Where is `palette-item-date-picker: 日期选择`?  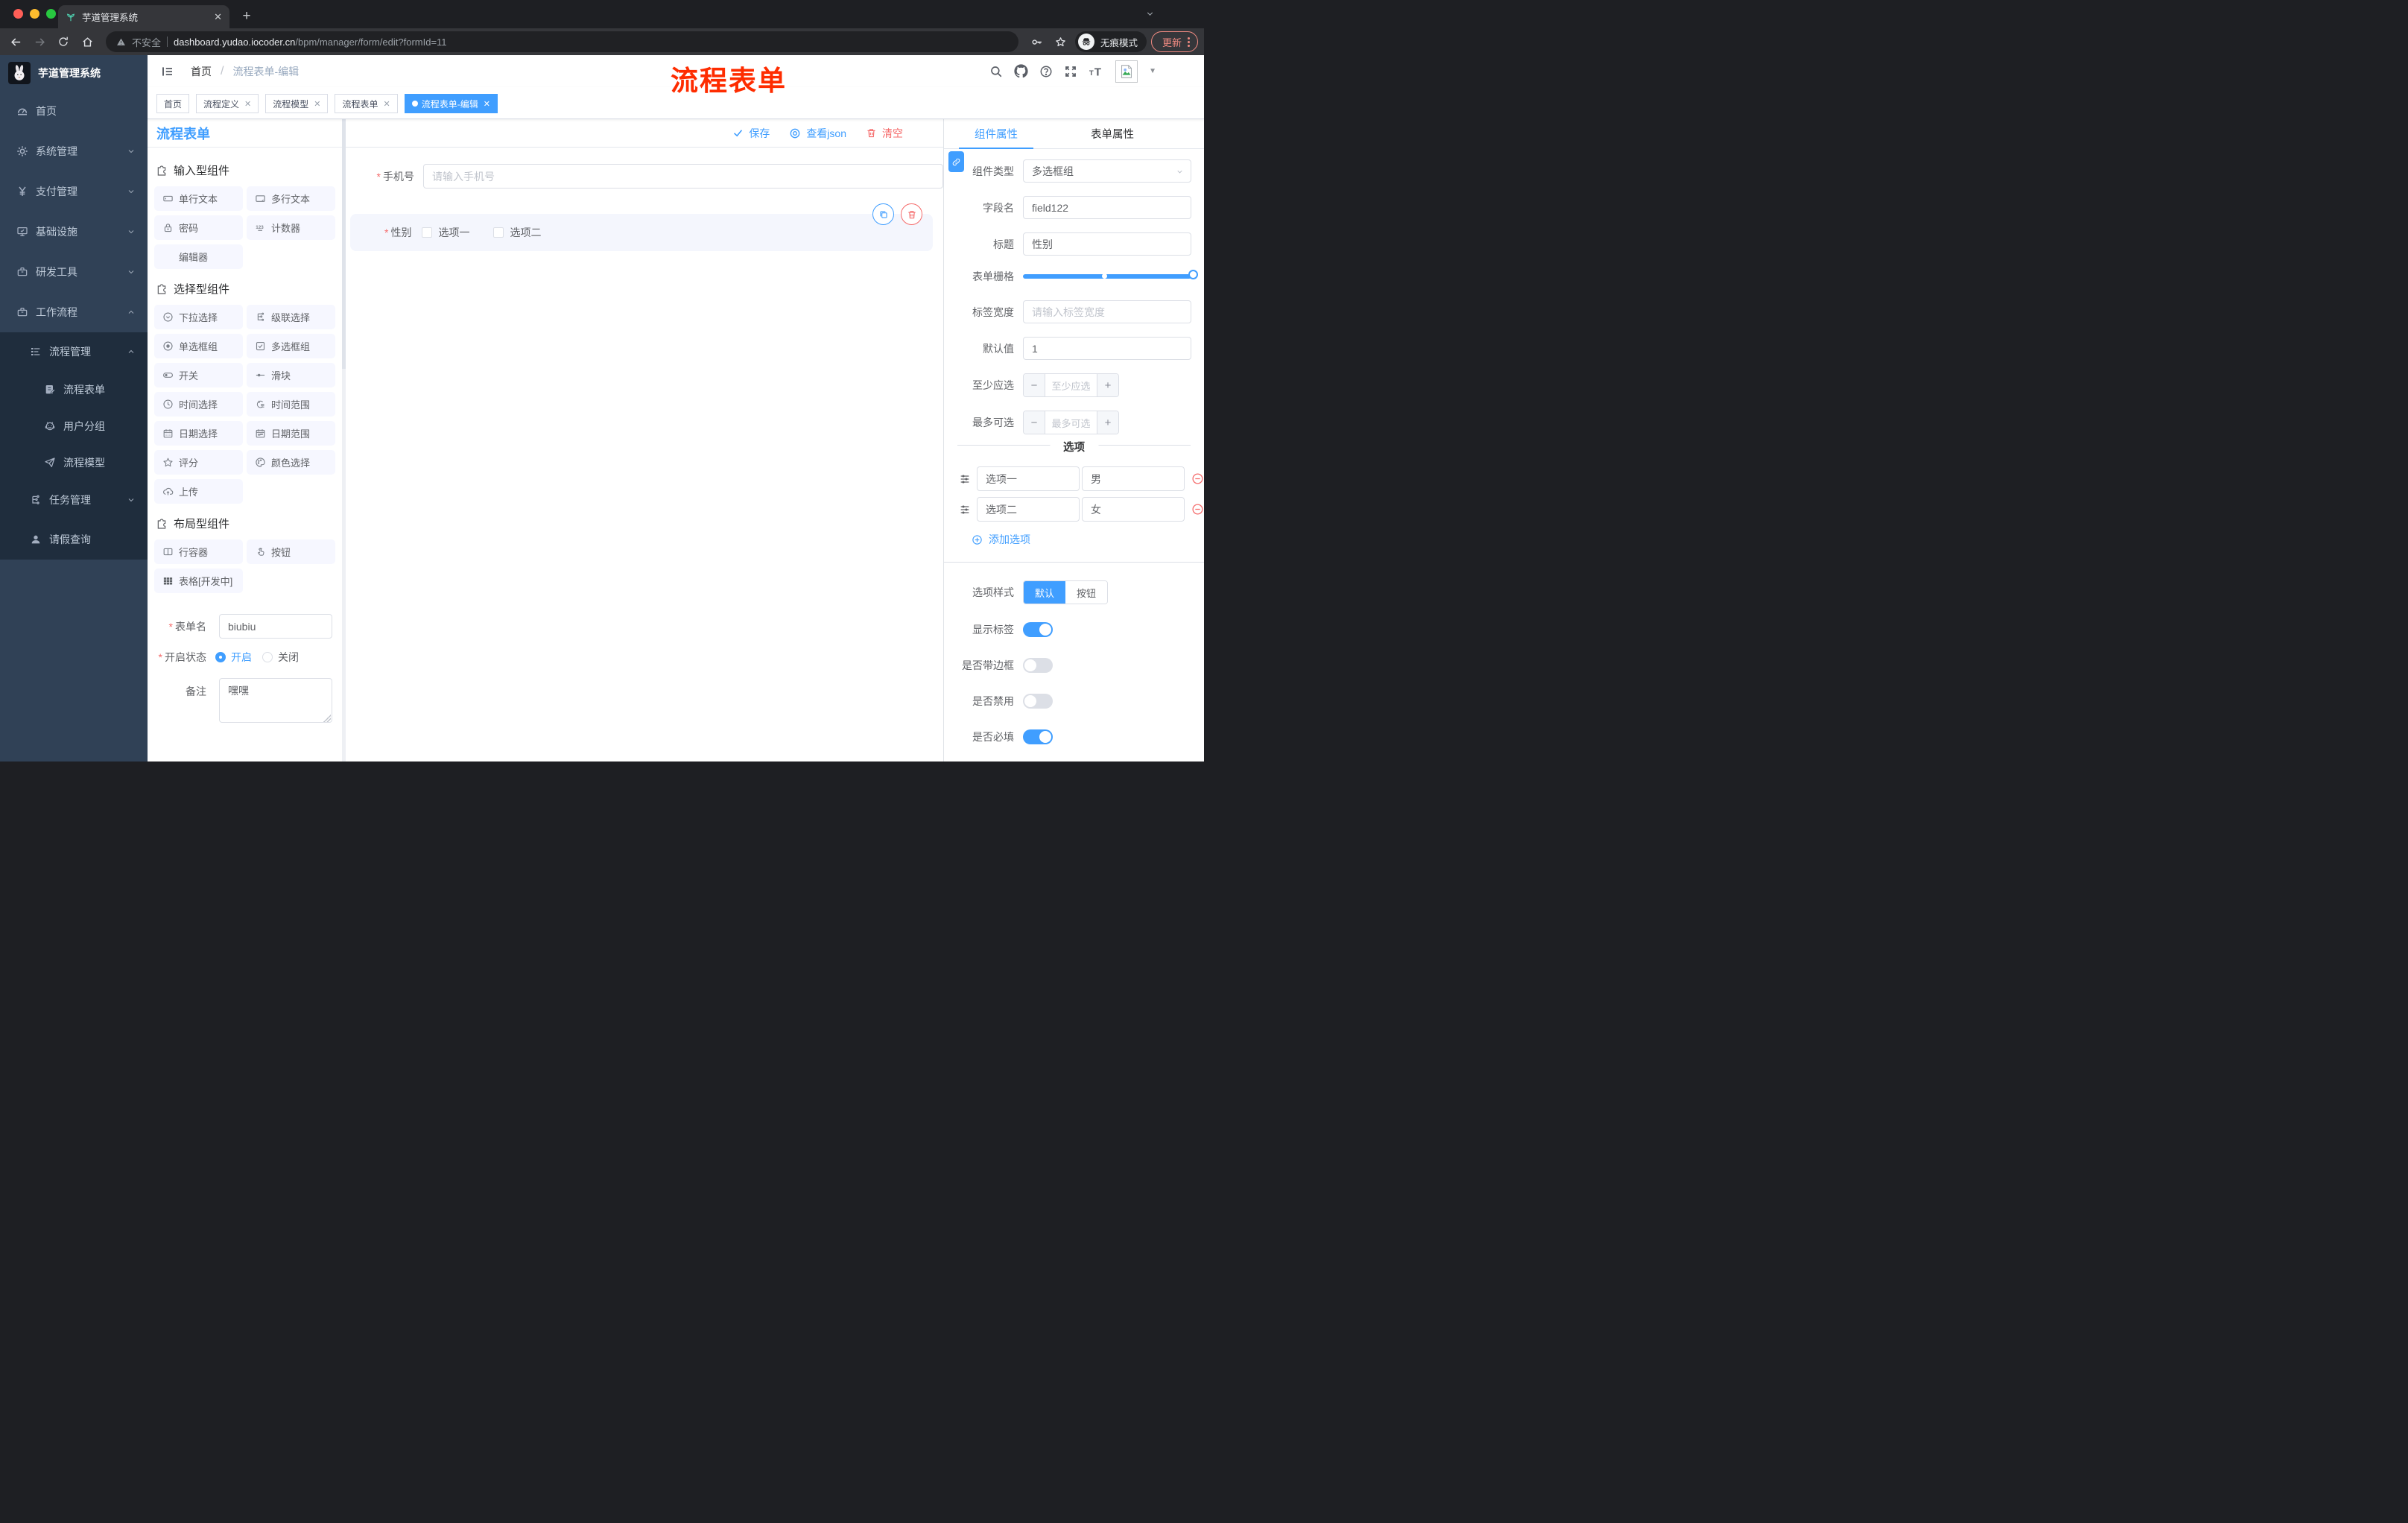
palette-item-date-picker: 日期选择 is located at coordinates (198, 433).